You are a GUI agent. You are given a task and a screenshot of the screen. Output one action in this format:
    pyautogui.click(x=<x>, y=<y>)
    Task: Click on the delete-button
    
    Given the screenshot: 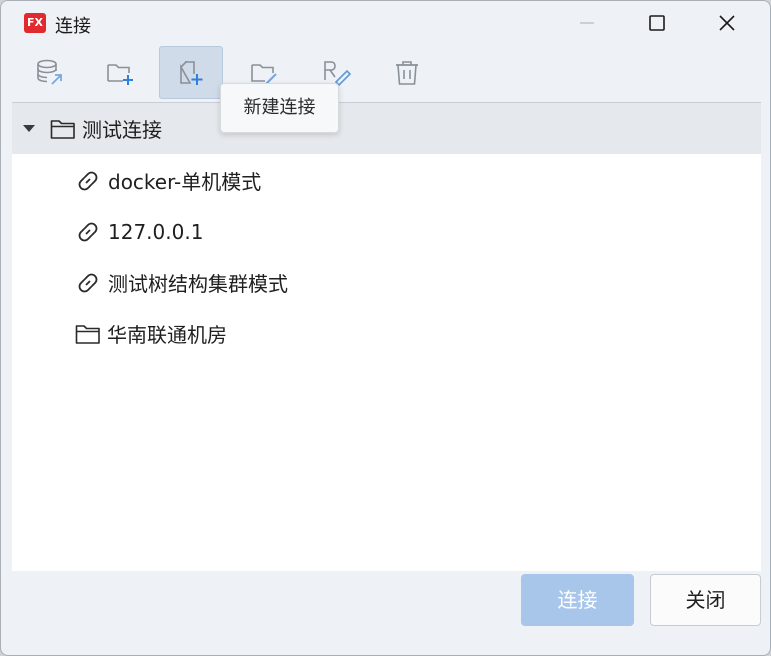 What is the action you would take?
    pyautogui.click(x=407, y=72)
    